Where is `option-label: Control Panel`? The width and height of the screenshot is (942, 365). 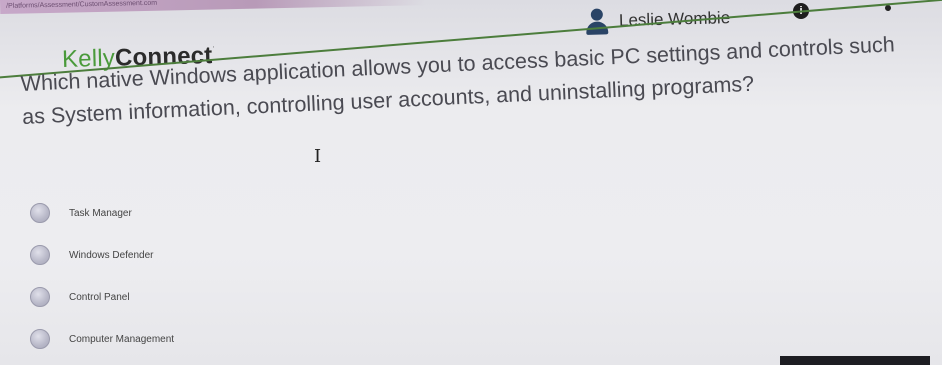
option-label: Control Panel is located at coordinates (99, 297).